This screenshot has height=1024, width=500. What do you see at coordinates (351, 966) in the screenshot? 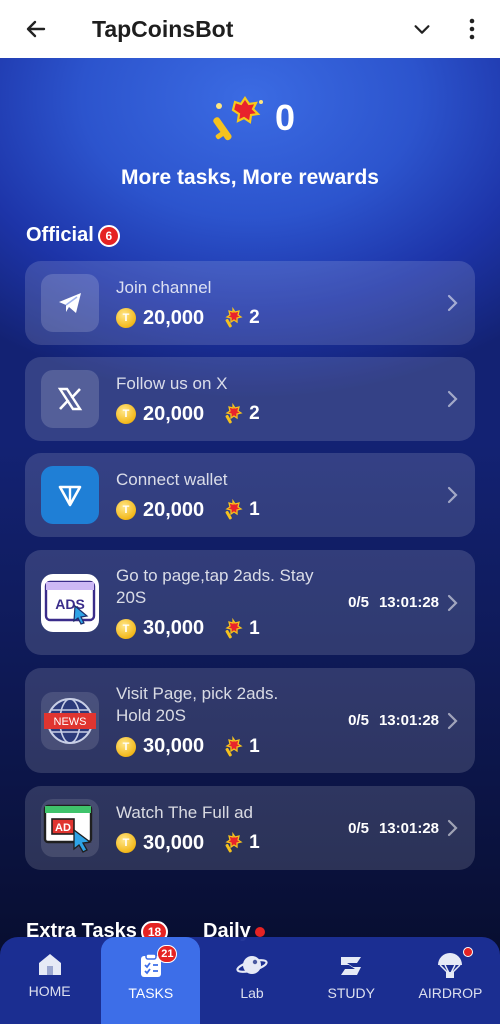
I see `study-icon` at bounding box center [351, 966].